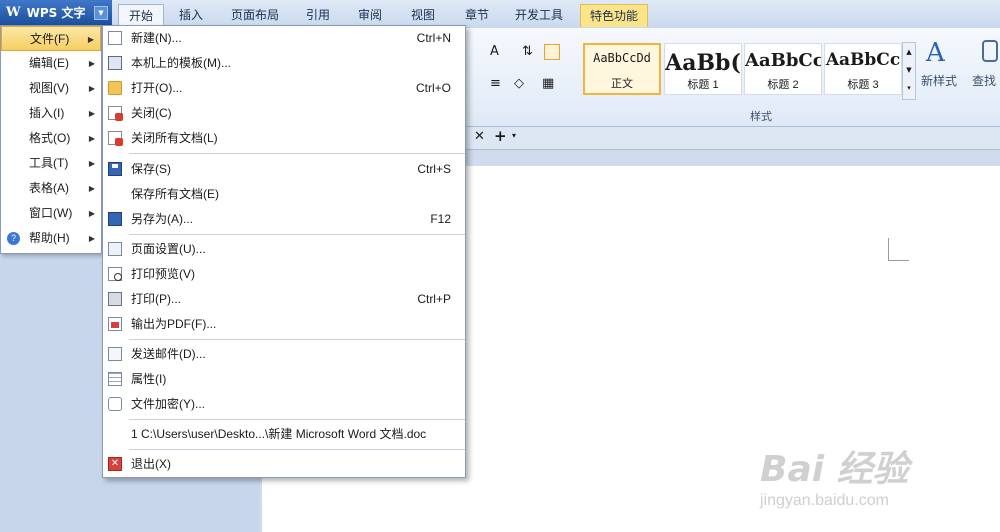 The image size is (1000, 532). Describe the element at coordinates (834, 469) in the screenshot. I see `baidu-jingyan-logo: Bai 经验` at that location.